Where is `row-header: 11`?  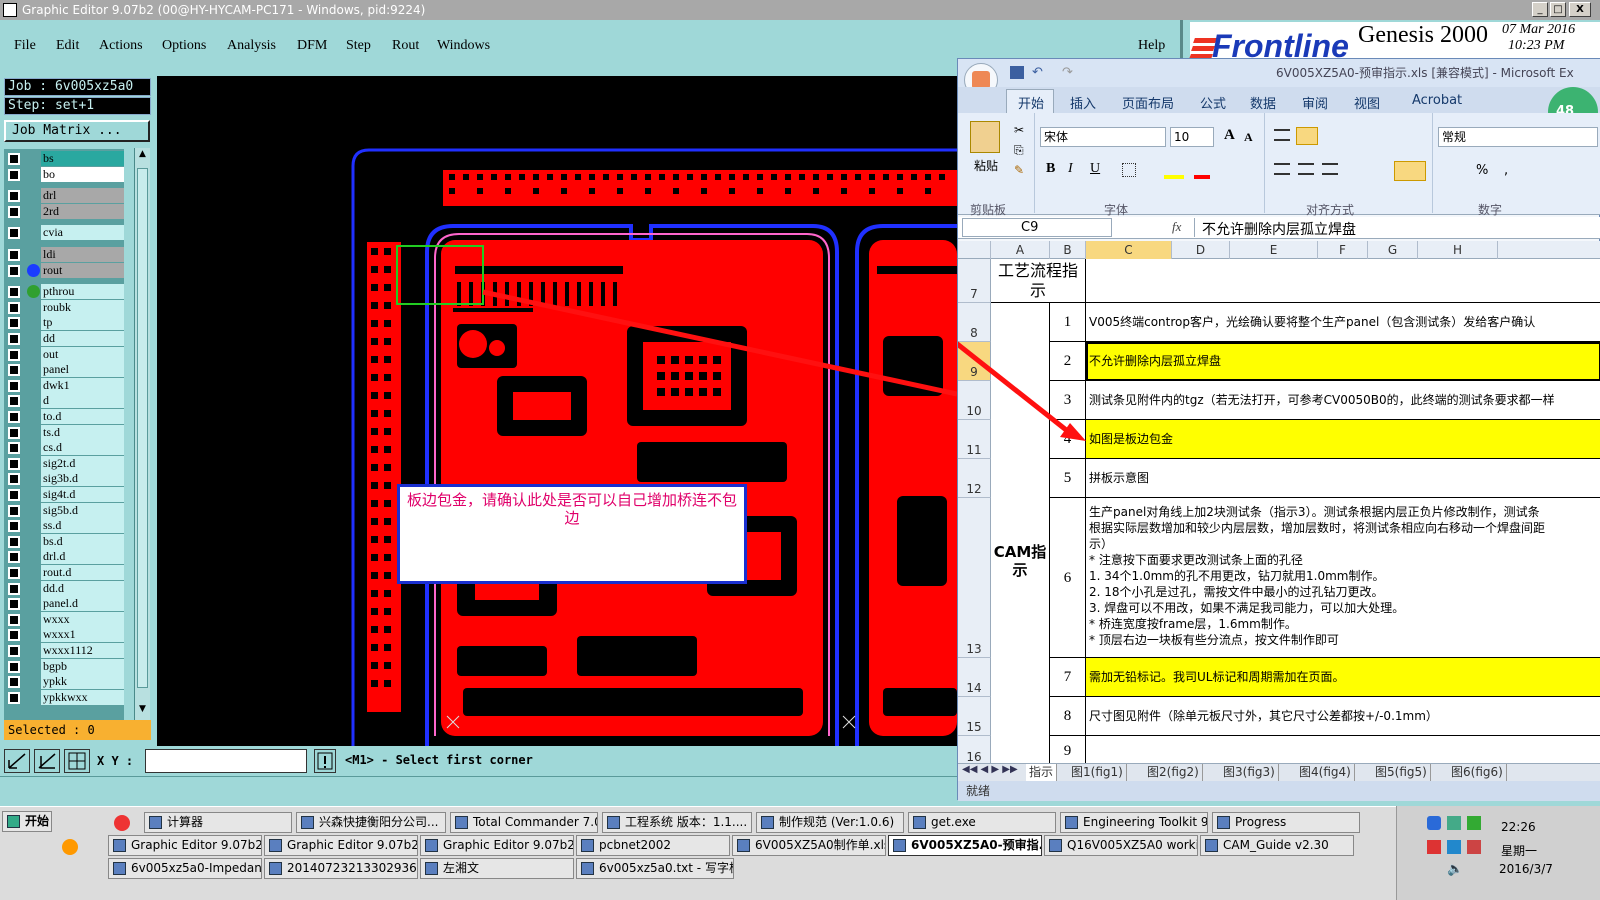 row-header: 11 is located at coordinates (974, 439).